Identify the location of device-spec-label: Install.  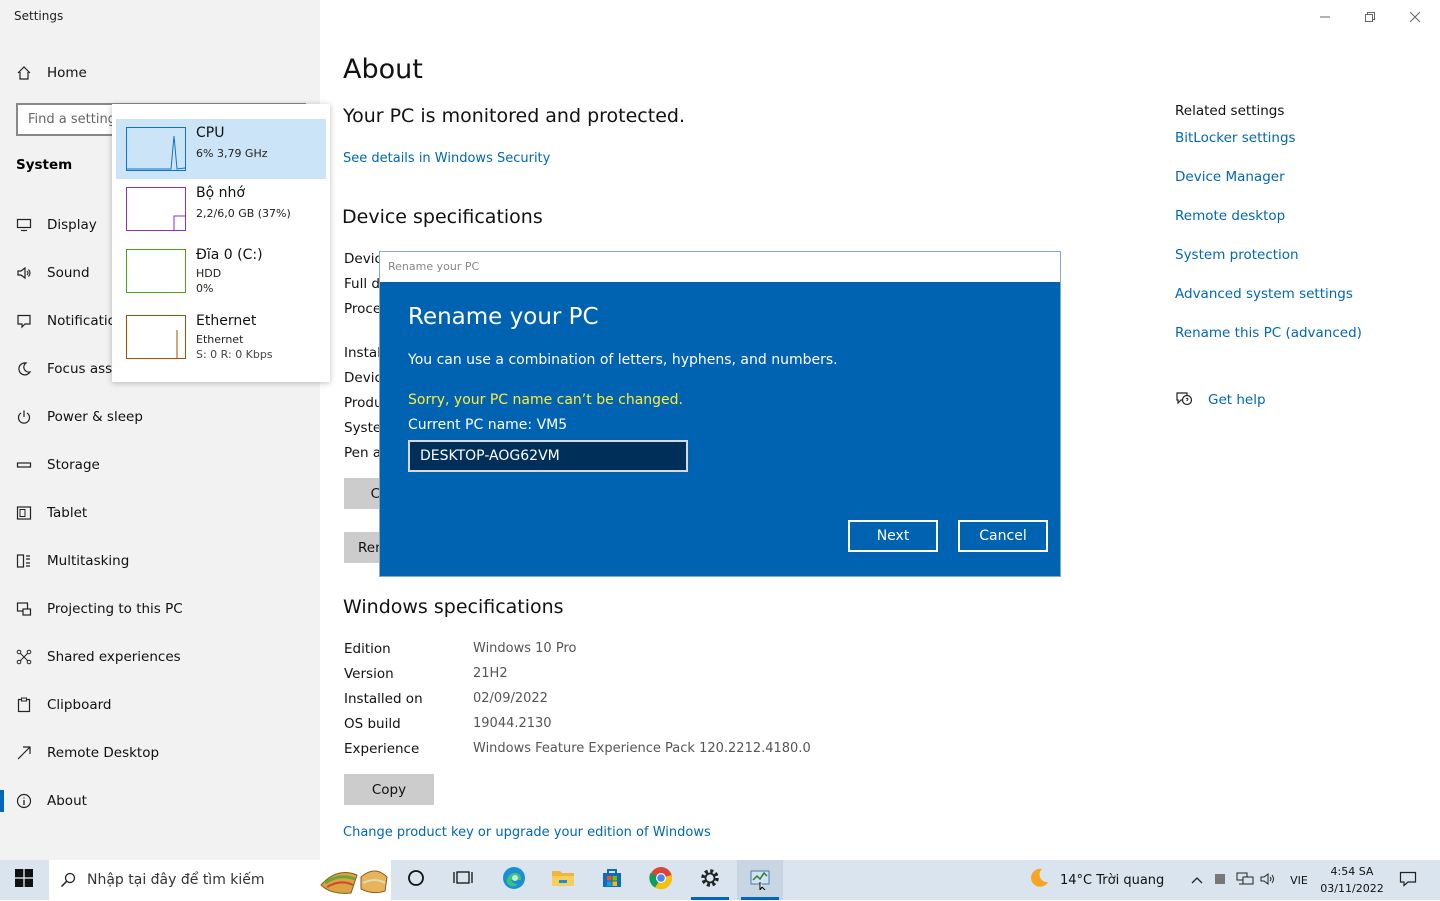
(362, 353).